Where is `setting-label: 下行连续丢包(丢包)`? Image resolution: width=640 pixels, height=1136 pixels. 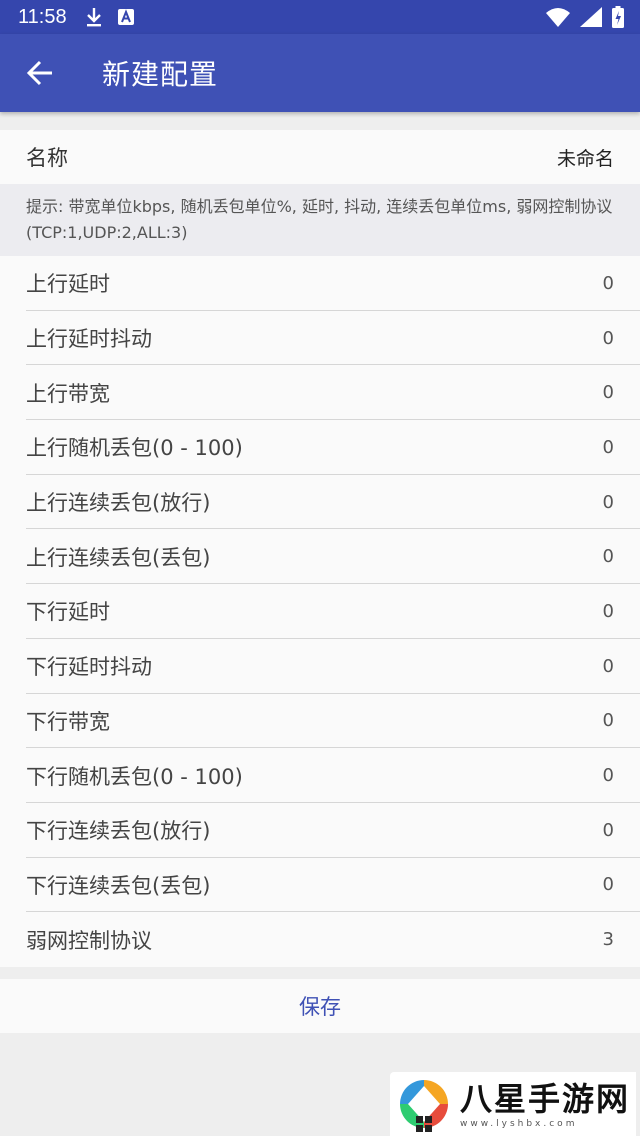 setting-label: 下行连续丢包(丢包) is located at coordinates (118, 885).